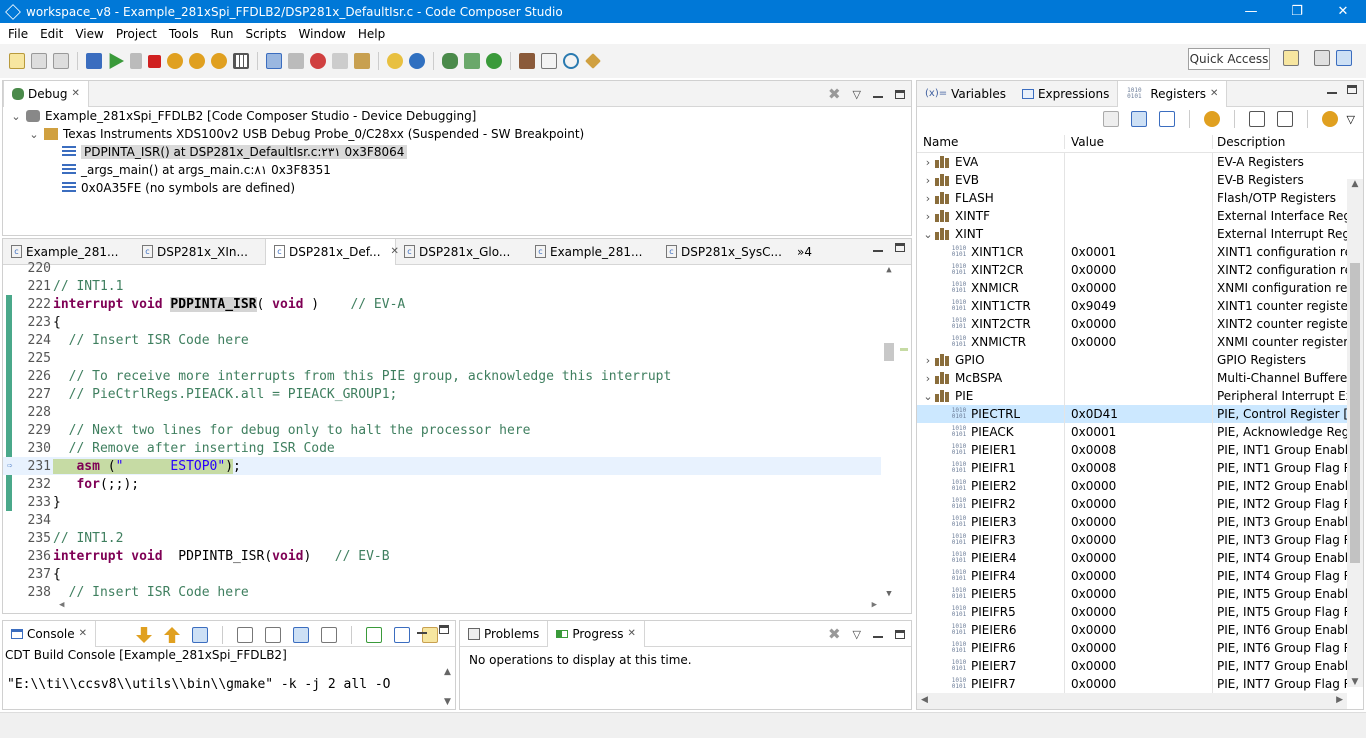 The width and height of the screenshot is (1366, 738). Describe the element at coordinates (39, 61) in the screenshot. I see `save-icon` at that location.